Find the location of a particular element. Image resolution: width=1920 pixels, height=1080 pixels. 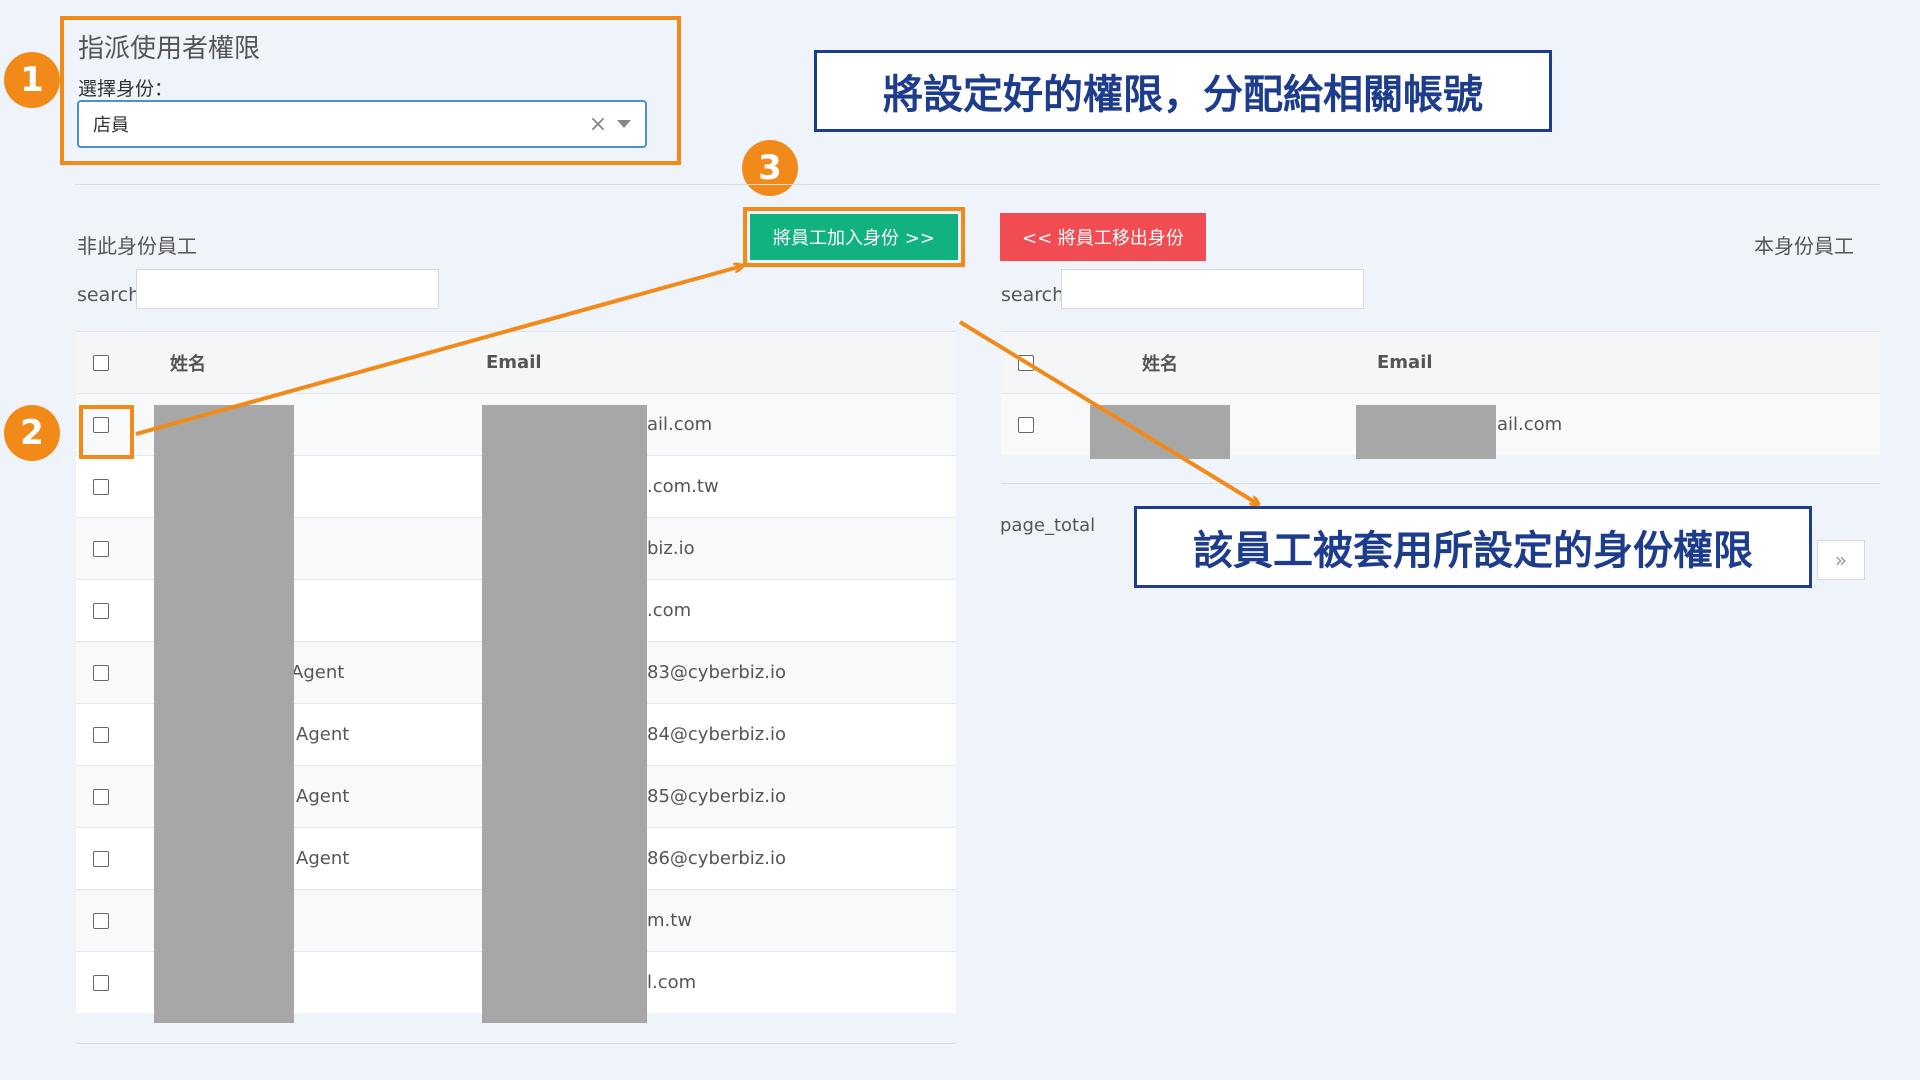

arrow-add-to-applied is located at coordinates (1108, 412).